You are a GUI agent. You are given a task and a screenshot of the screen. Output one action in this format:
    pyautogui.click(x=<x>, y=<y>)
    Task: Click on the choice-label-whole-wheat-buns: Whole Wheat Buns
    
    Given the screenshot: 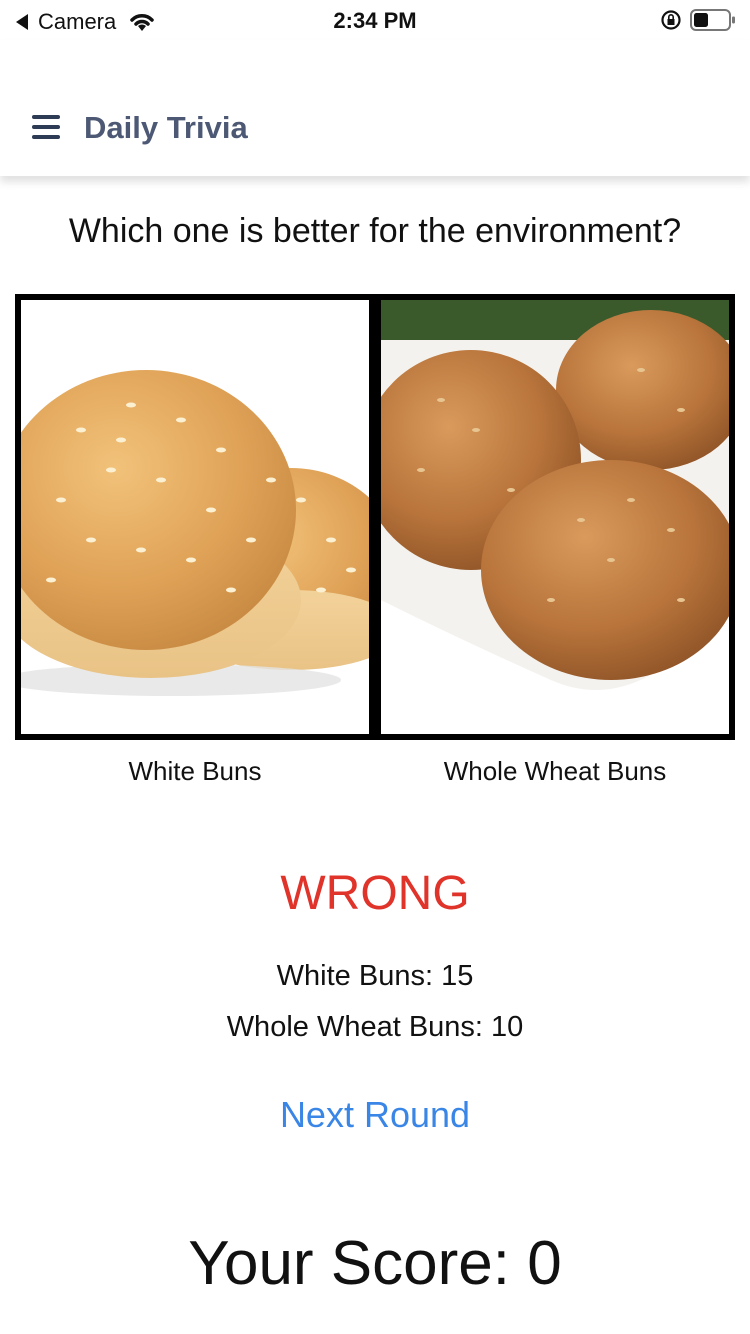 What is the action you would take?
    pyautogui.click(x=555, y=771)
    